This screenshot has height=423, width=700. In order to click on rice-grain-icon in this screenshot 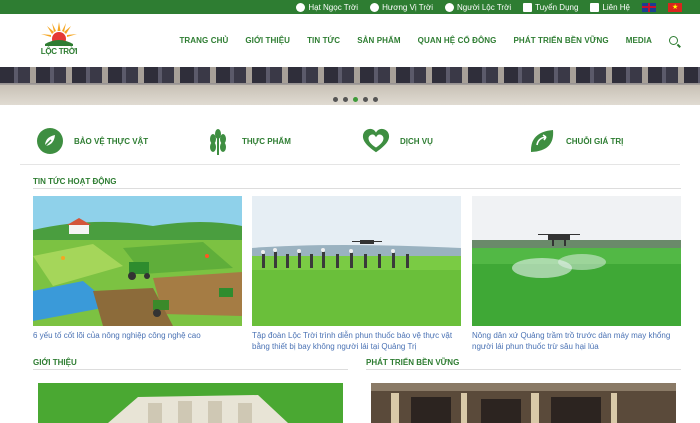, I will do `click(218, 141)`.